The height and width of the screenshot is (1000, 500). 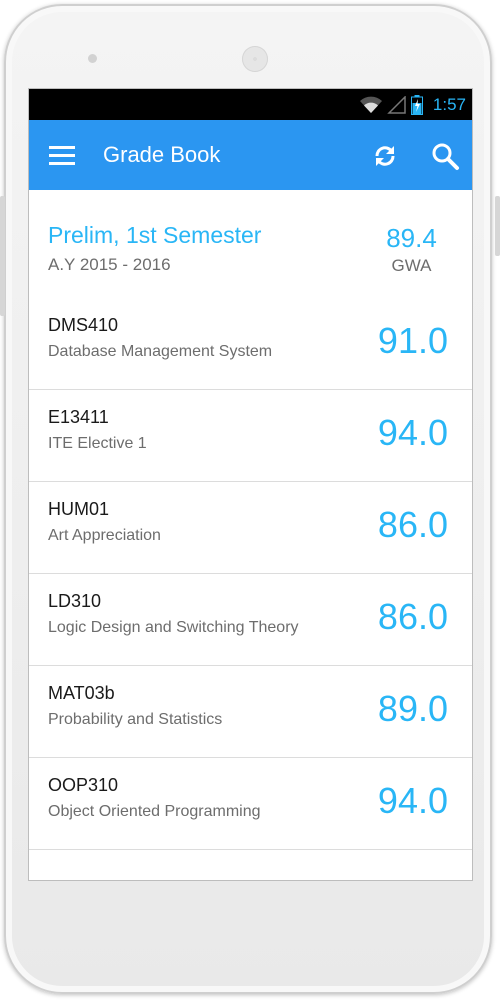 What do you see at coordinates (497, 226) in the screenshot?
I see `volume-button` at bounding box center [497, 226].